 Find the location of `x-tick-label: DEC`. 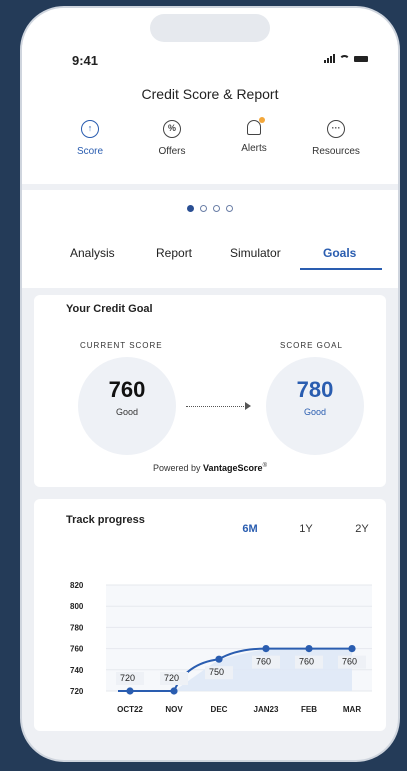

x-tick-label: DEC is located at coordinates (219, 709).